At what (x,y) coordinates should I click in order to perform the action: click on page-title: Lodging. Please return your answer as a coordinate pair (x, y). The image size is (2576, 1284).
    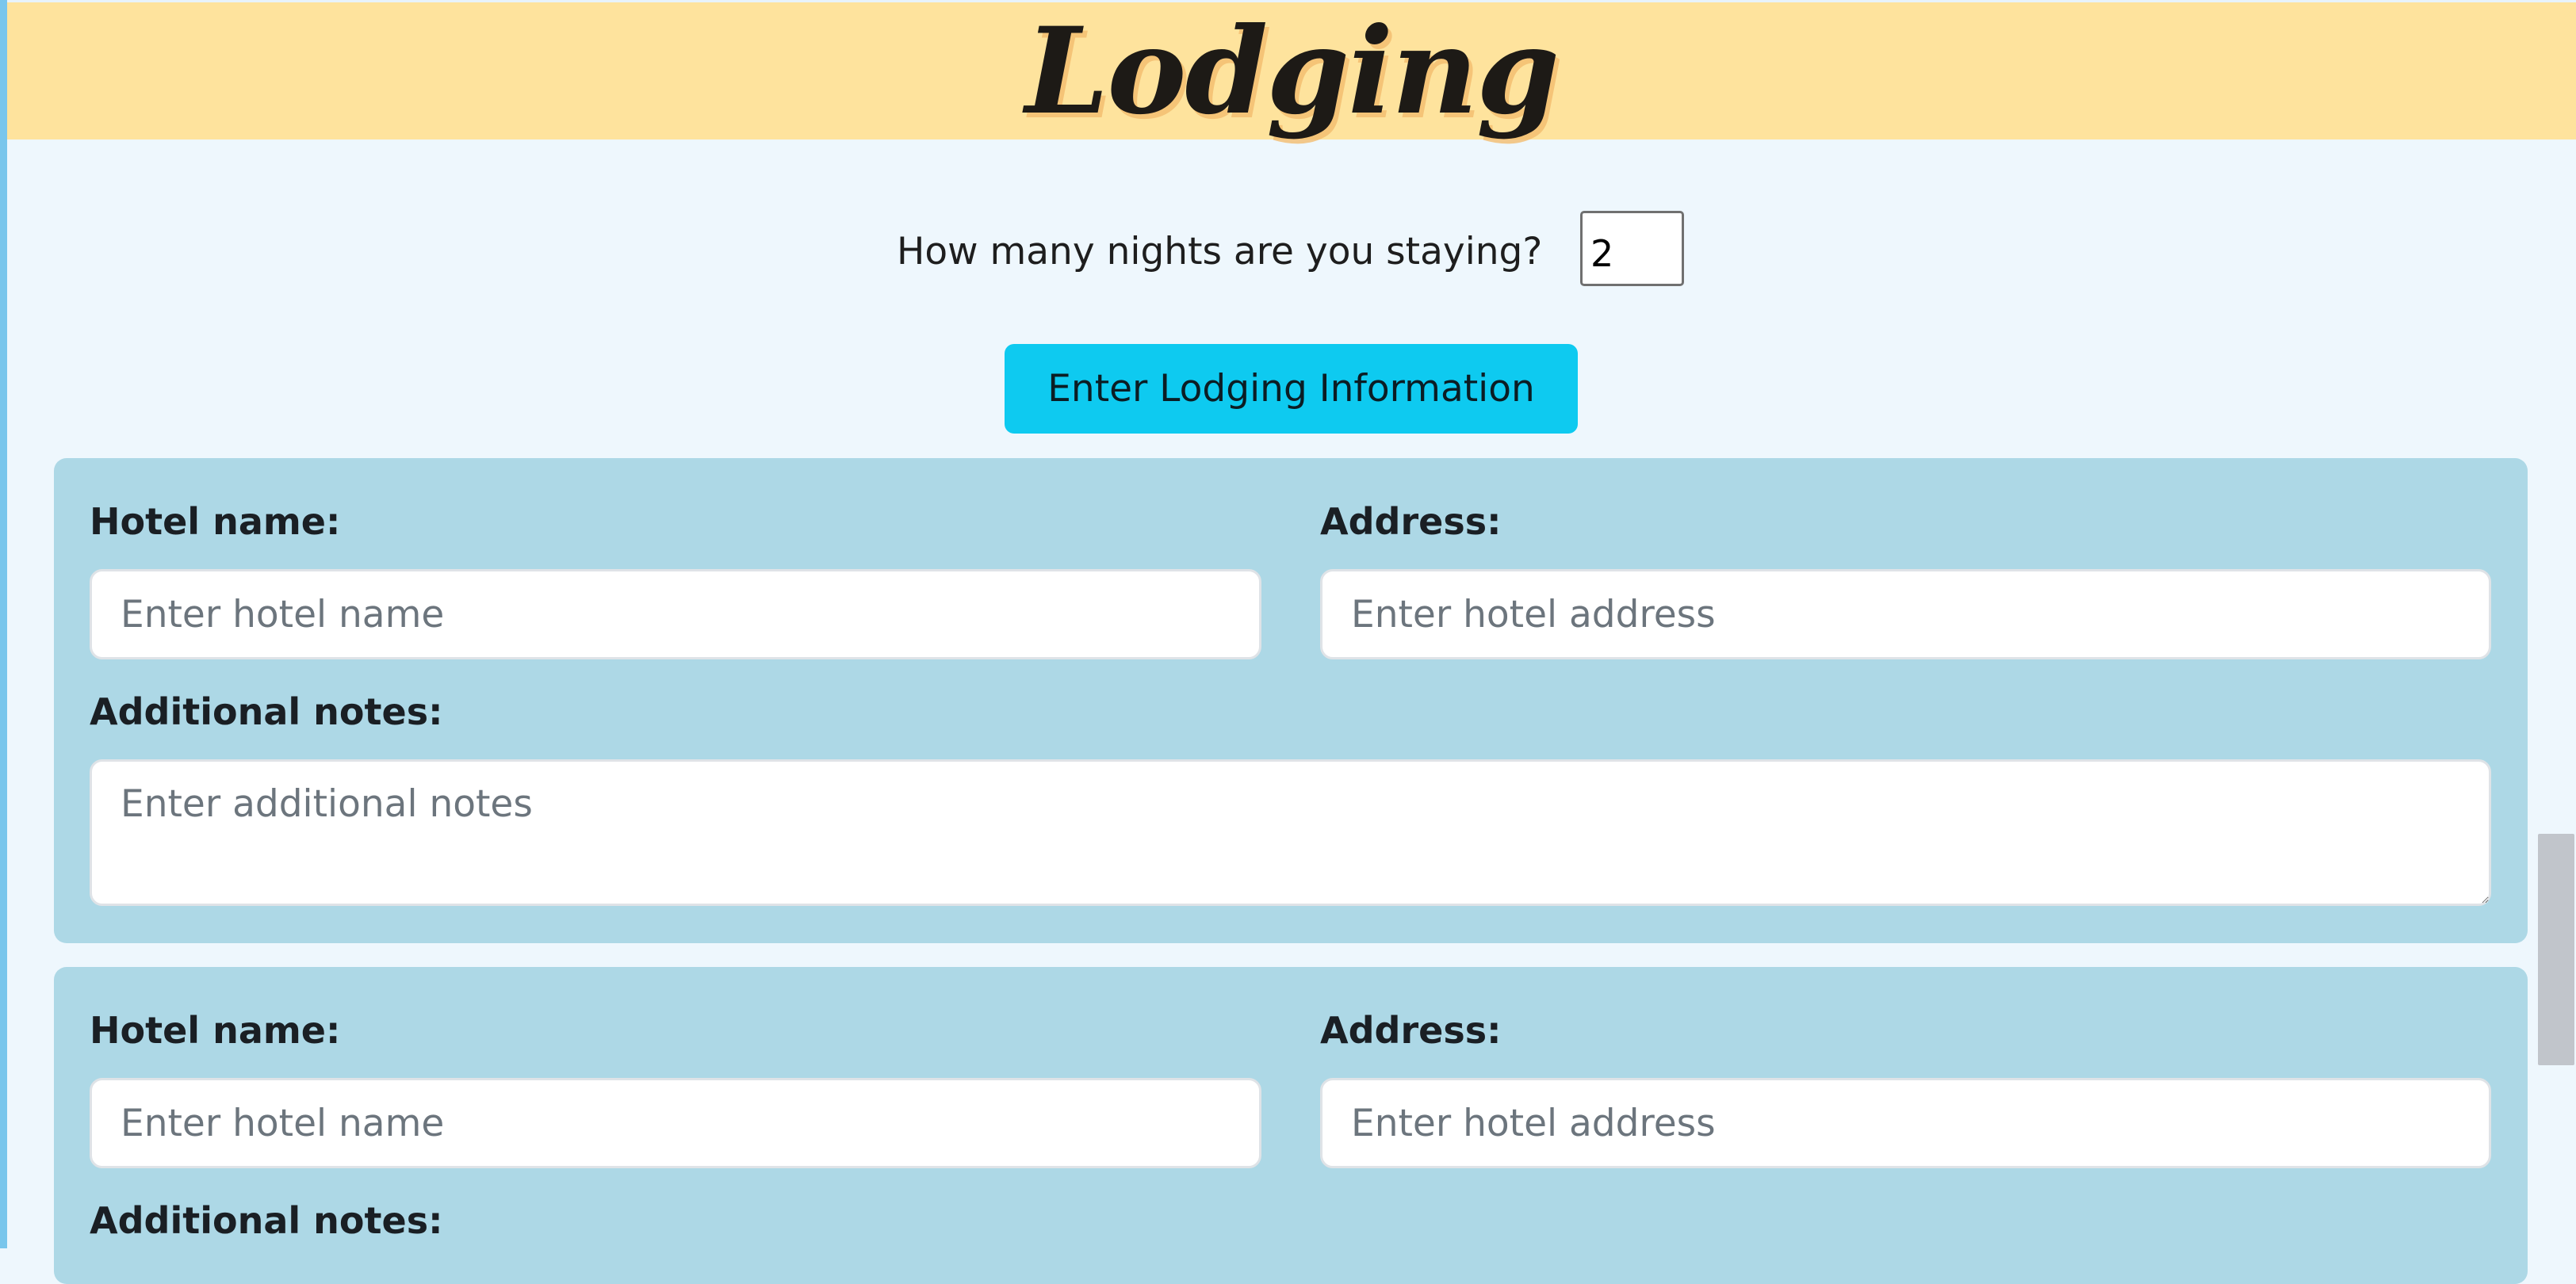
    Looking at the image, I should click on (1292, 71).